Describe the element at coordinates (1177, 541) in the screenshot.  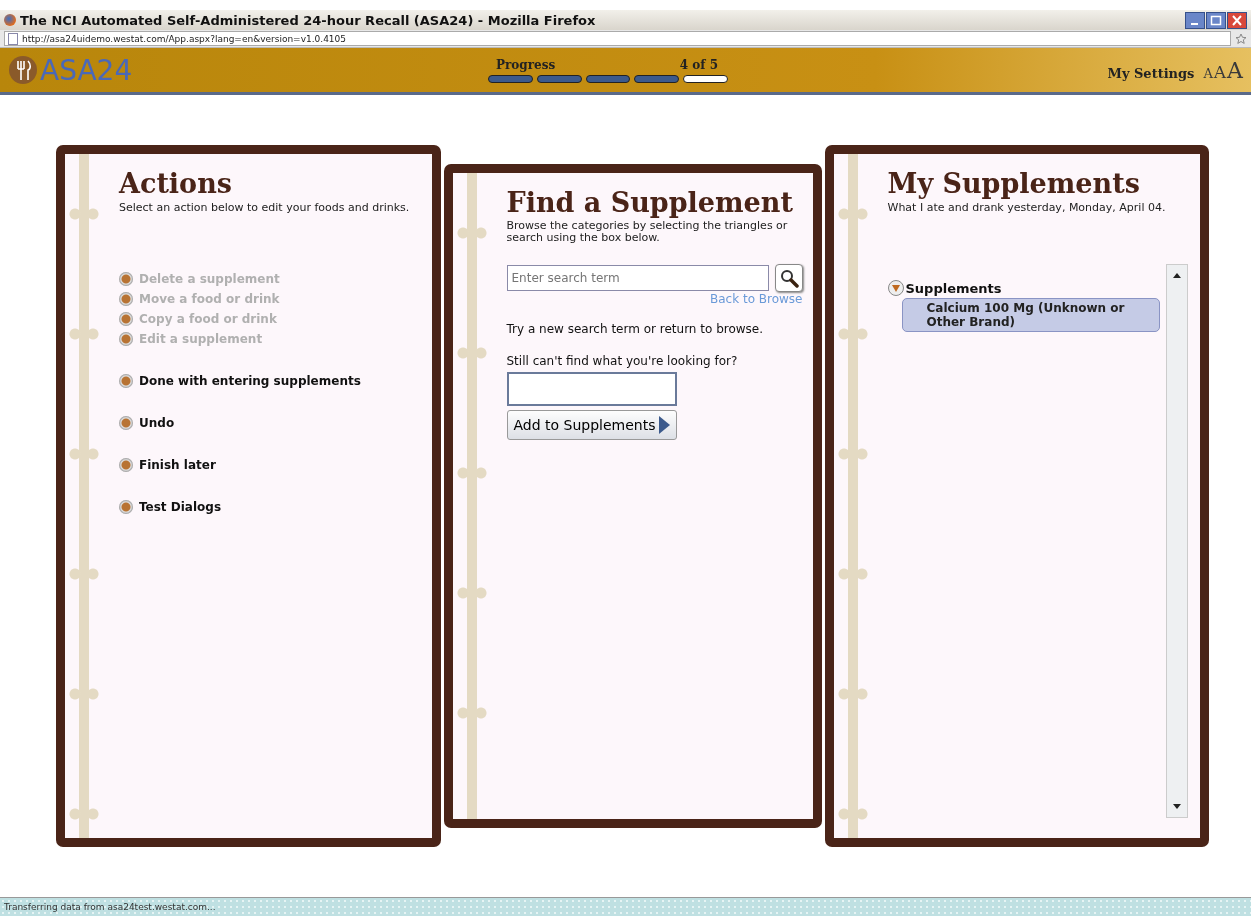
I see `scrollbar` at that location.